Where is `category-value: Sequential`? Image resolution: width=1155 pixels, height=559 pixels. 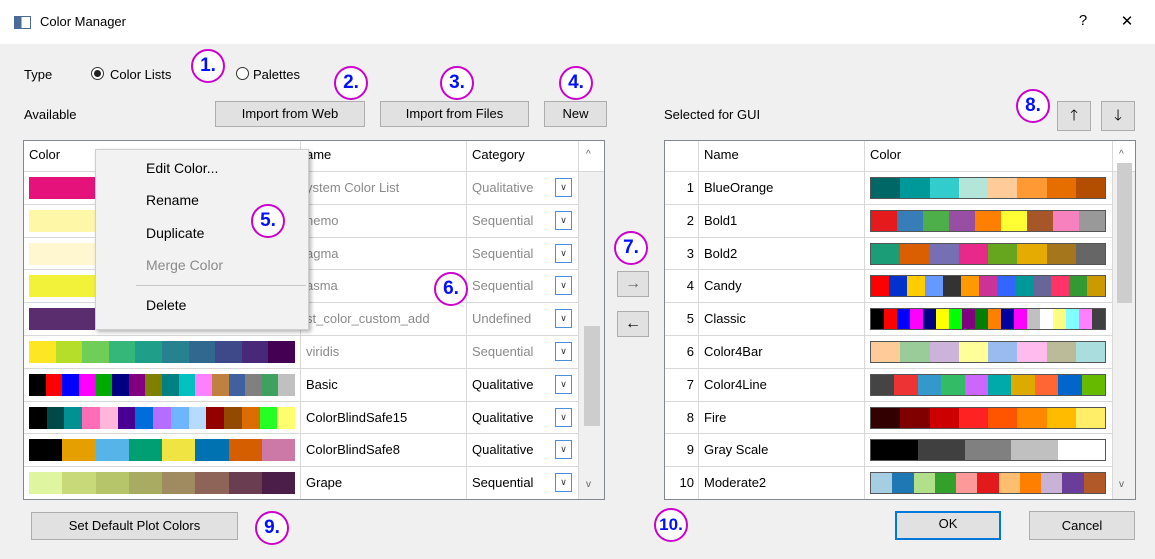 category-value: Sequential is located at coordinates (503, 253).